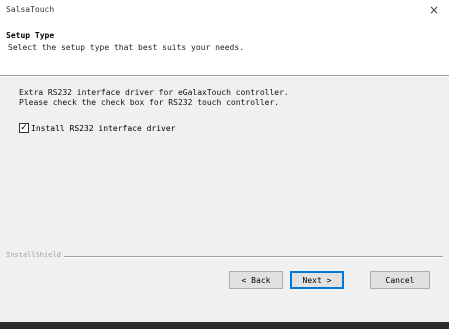 This screenshot has width=449, height=329. Describe the element at coordinates (224, 325) in the screenshot. I see `taskbar-strip` at that location.